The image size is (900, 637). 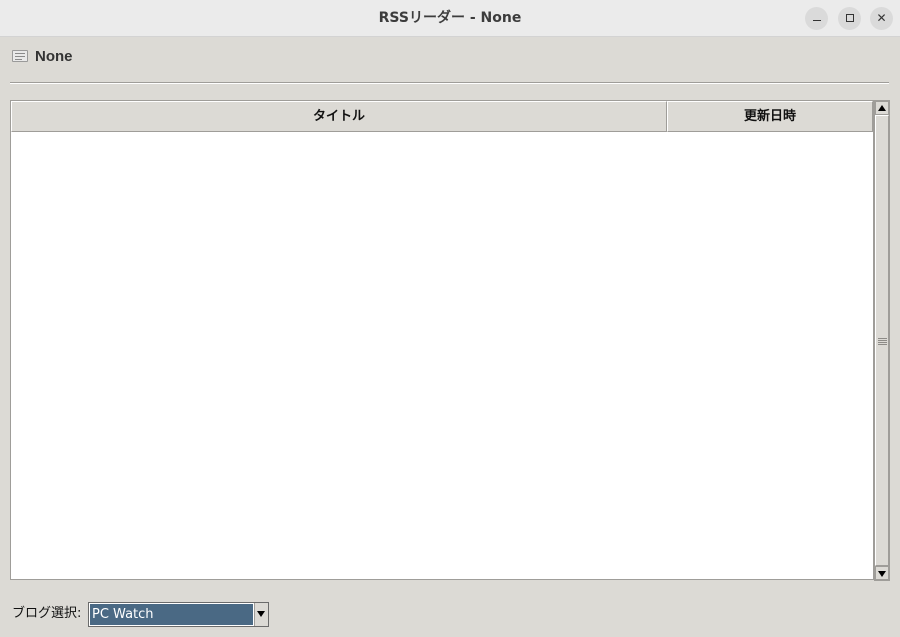 I want to click on scroll-up-button, so click(x=882, y=108).